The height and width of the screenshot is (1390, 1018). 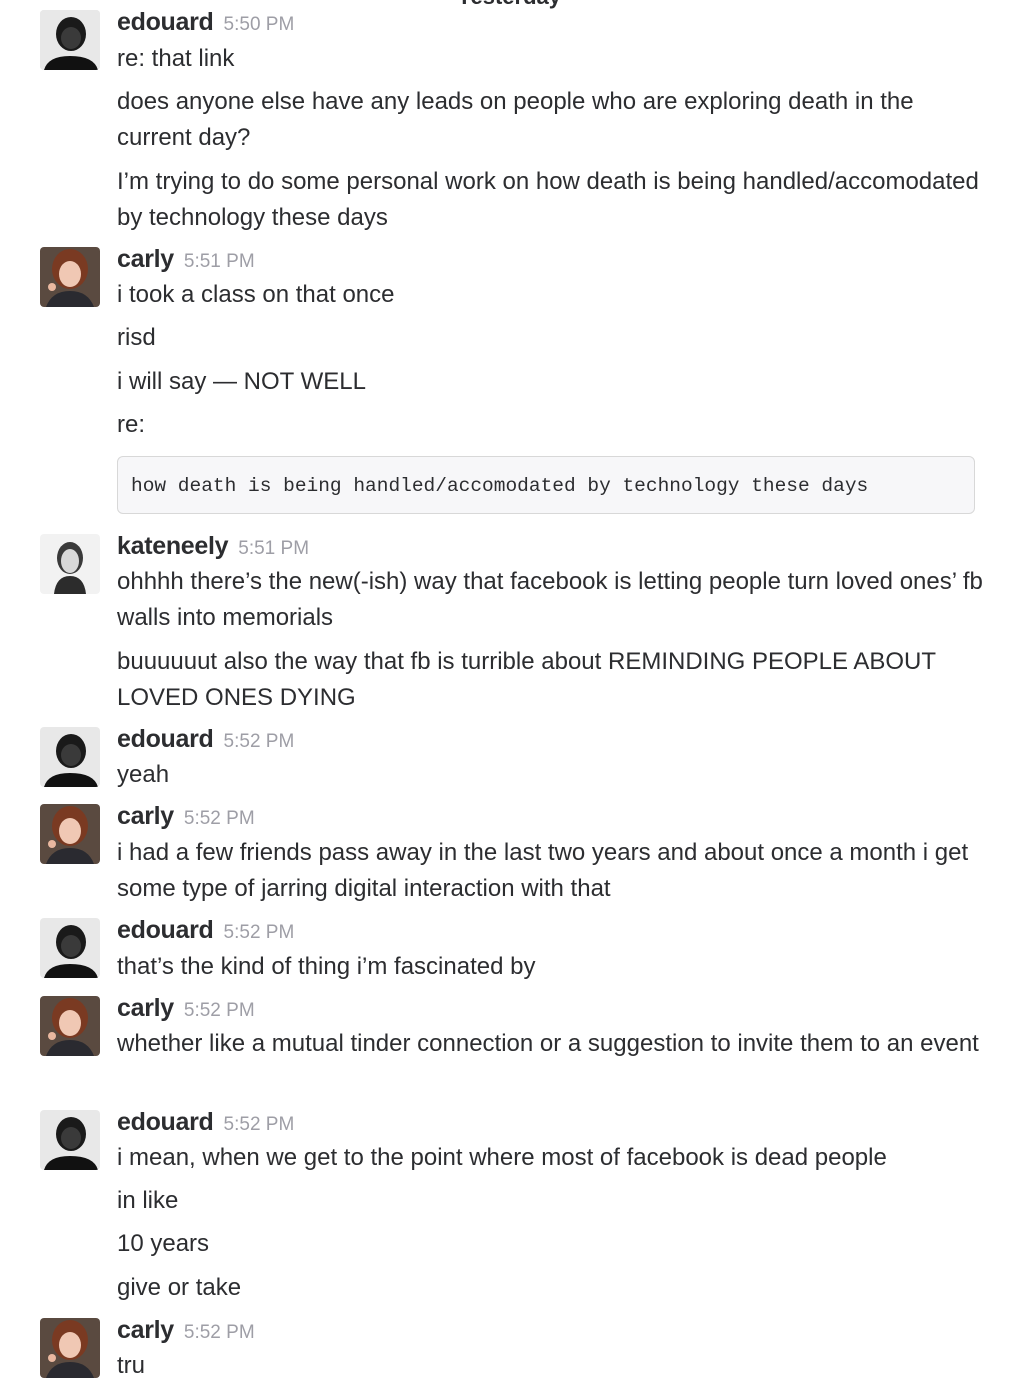 What do you see at coordinates (131, 424) in the screenshot?
I see `message-text: re:` at bounding box center [131, 424].